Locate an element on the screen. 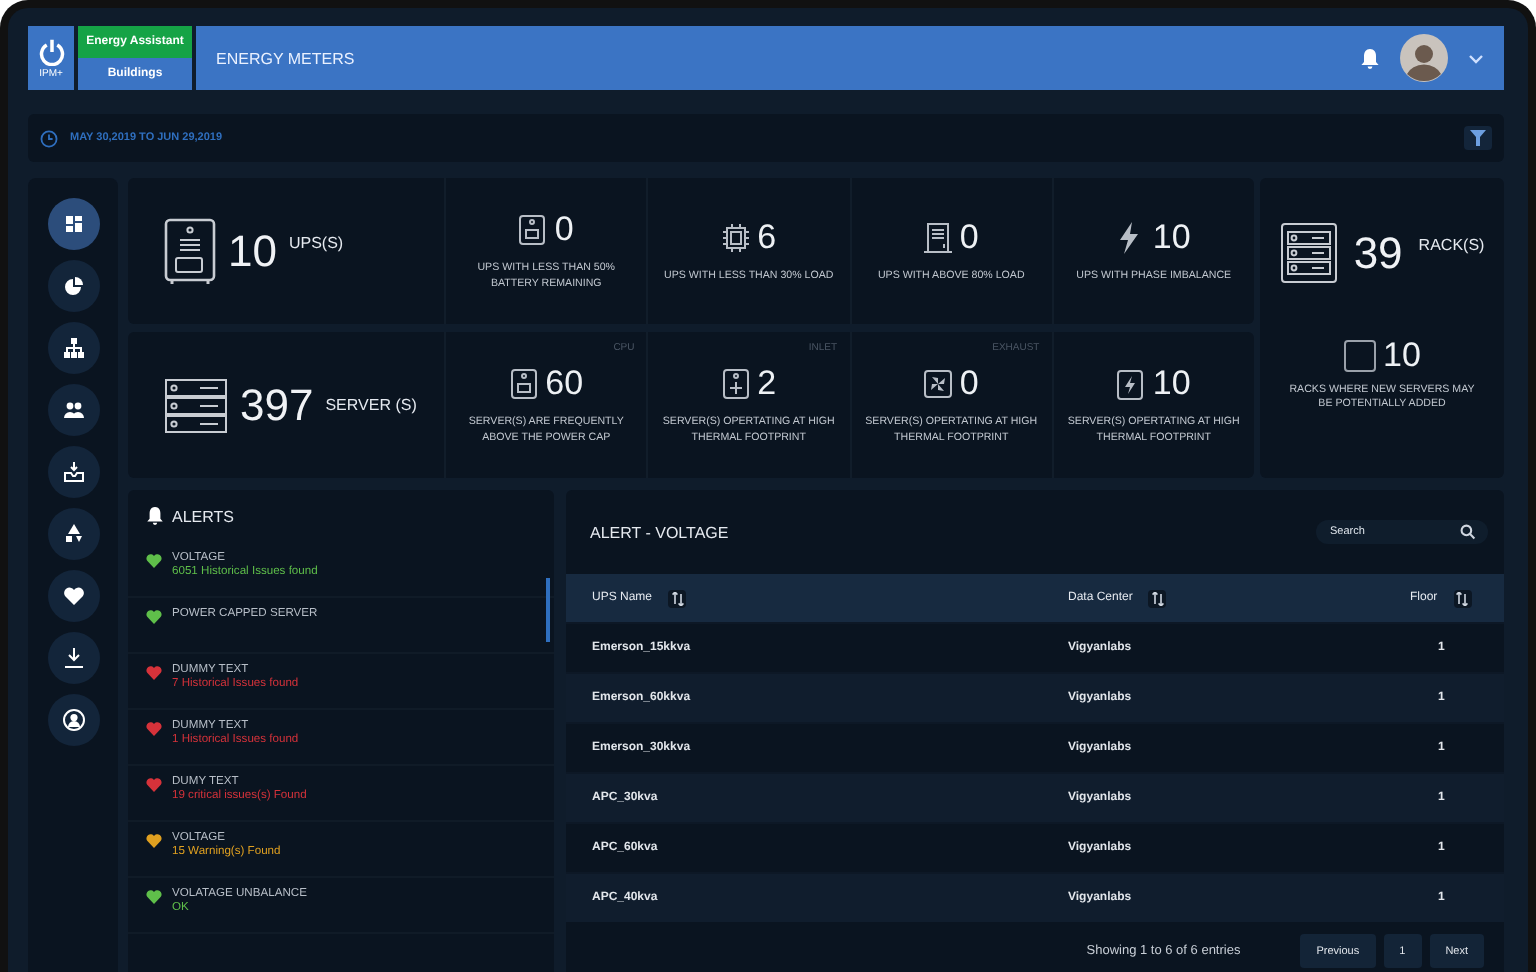 The height and width of the screenshot is (972, 1536). stat-value: 6 is located at coordinates (767, 237).